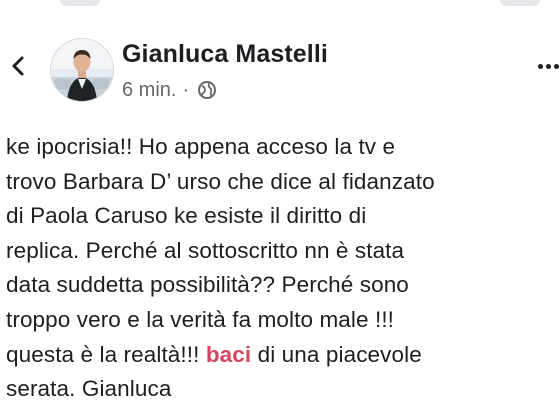 Image resolution: width=560 pixels, height=420 pixels. Describe the element at coordinates (89, 389) in the screenshot. I see `post-line: serata. Gianluca` at that location.